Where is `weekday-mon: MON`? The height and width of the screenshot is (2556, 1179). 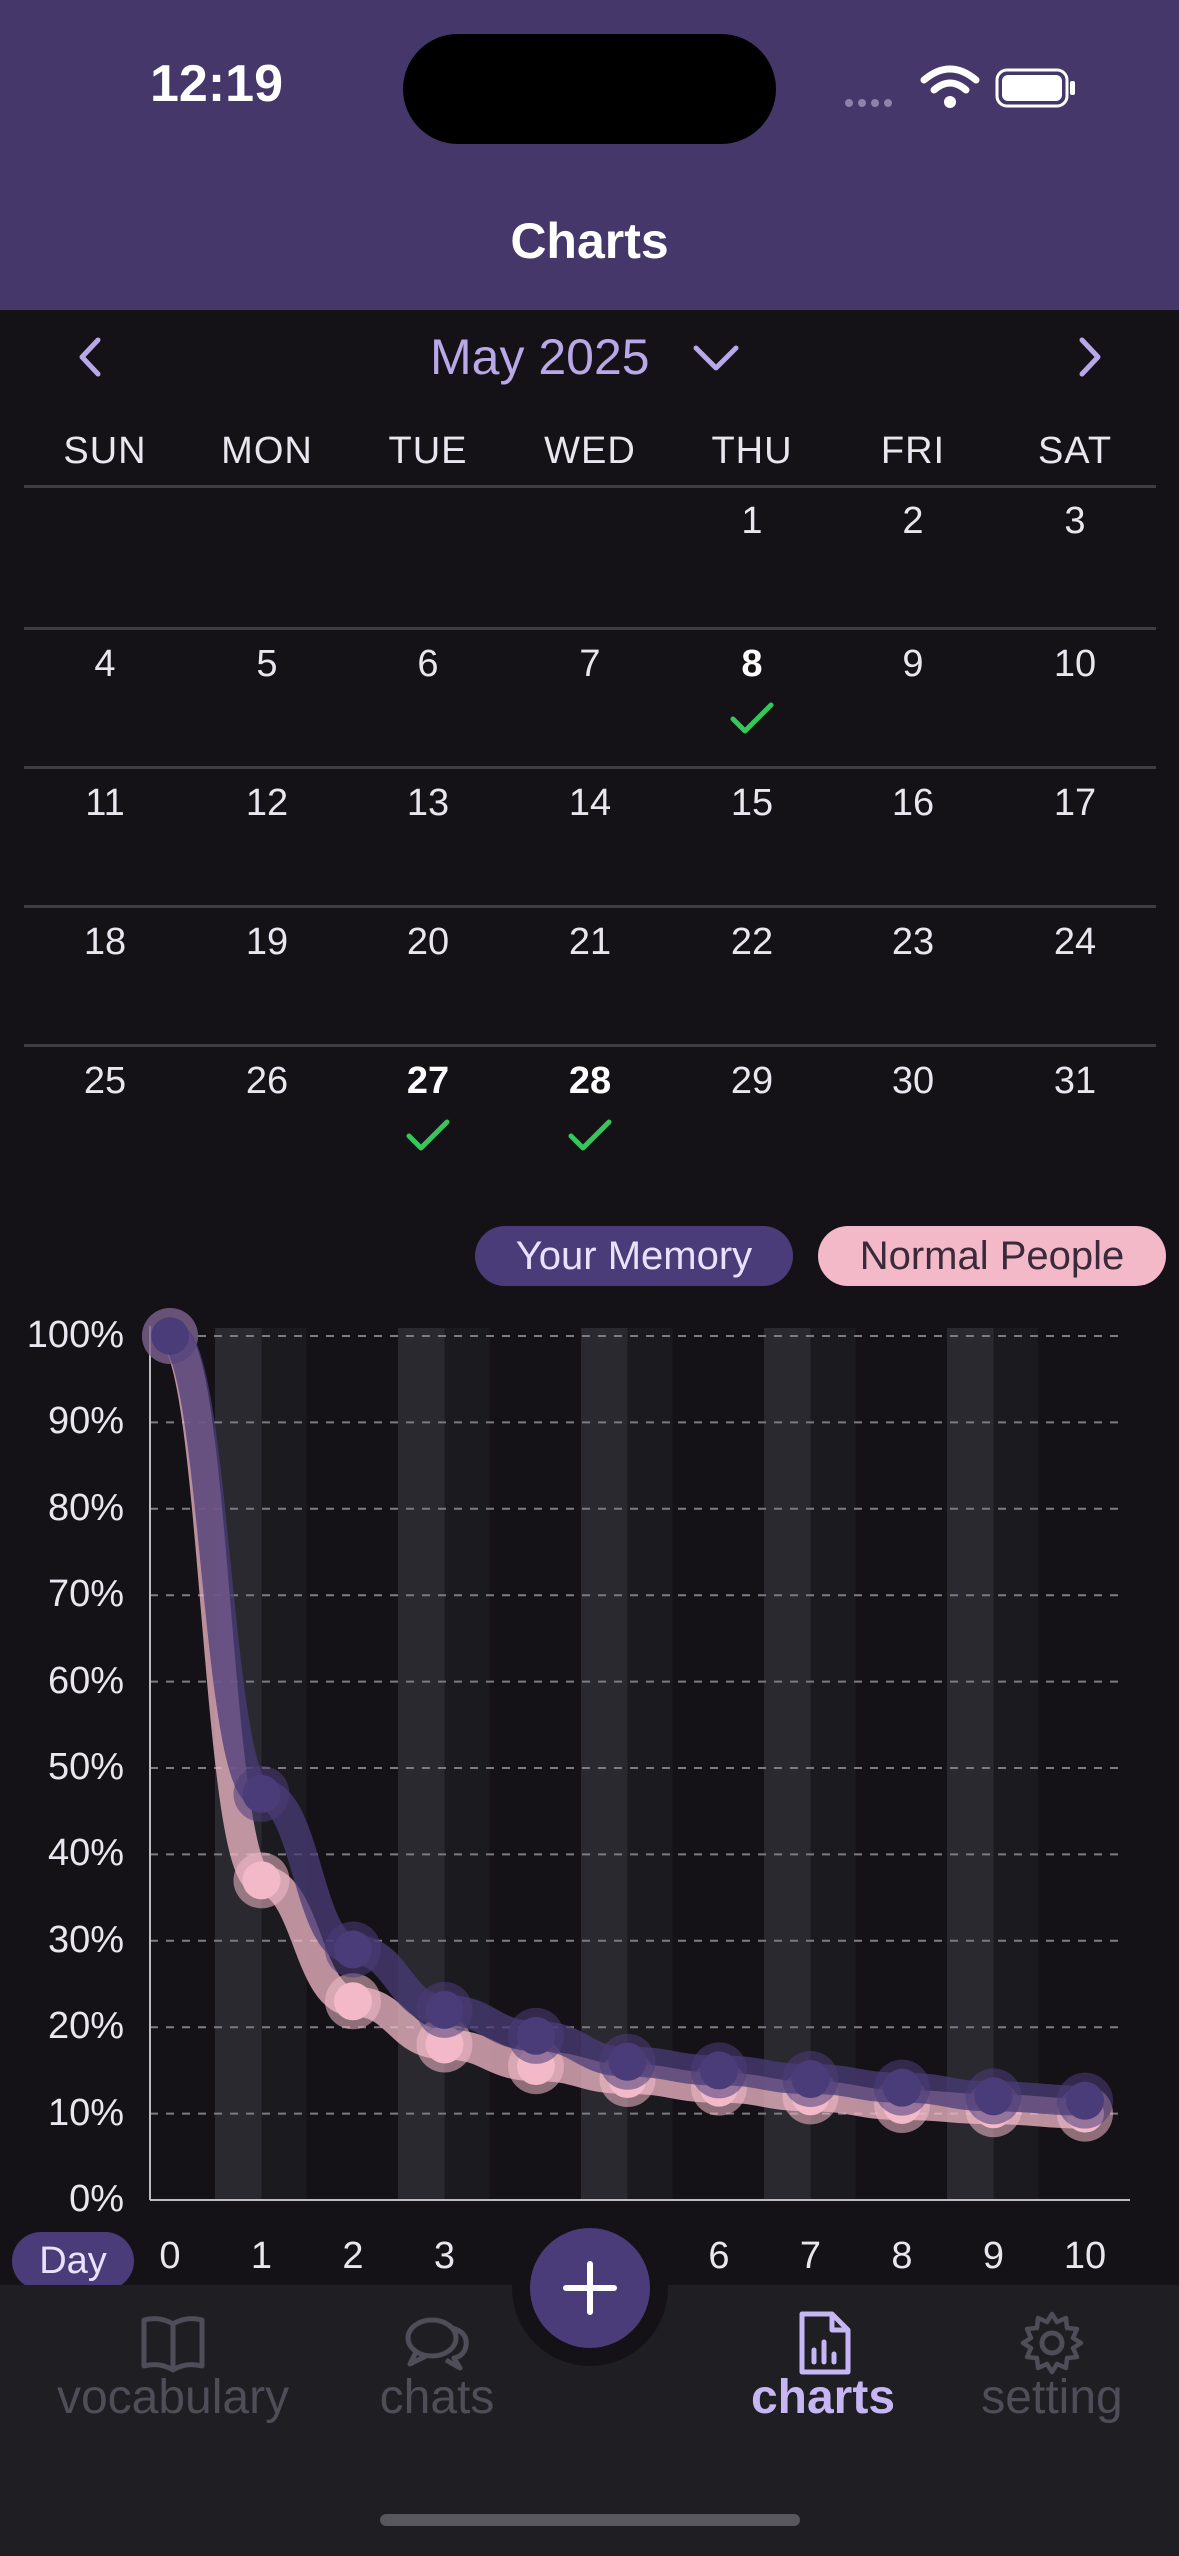 weekday-mon: MON is located at coordinates (267, 451).